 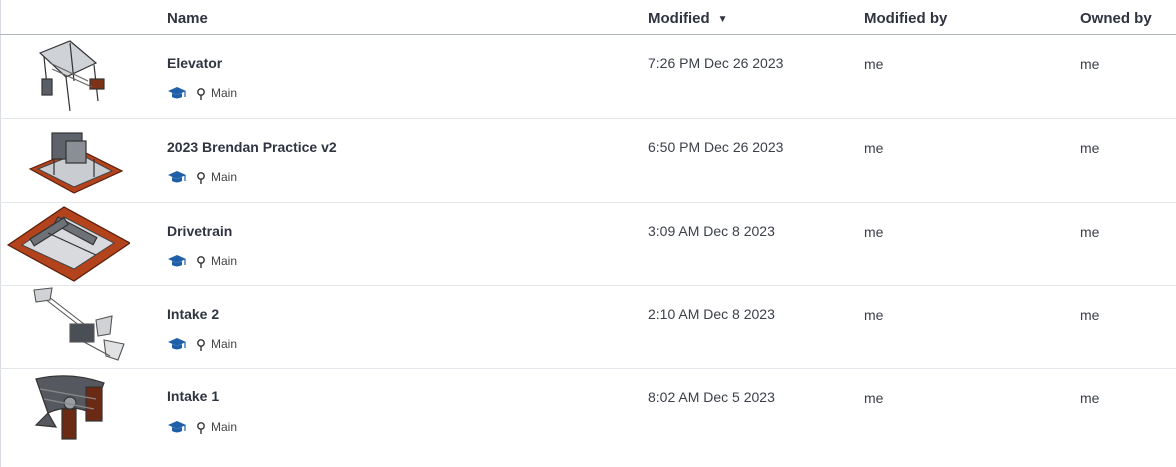 What do you see at coordinates (193, 314) in the screenshot?
I see `document-name: Intake 2` at bounding box center [193, 314].